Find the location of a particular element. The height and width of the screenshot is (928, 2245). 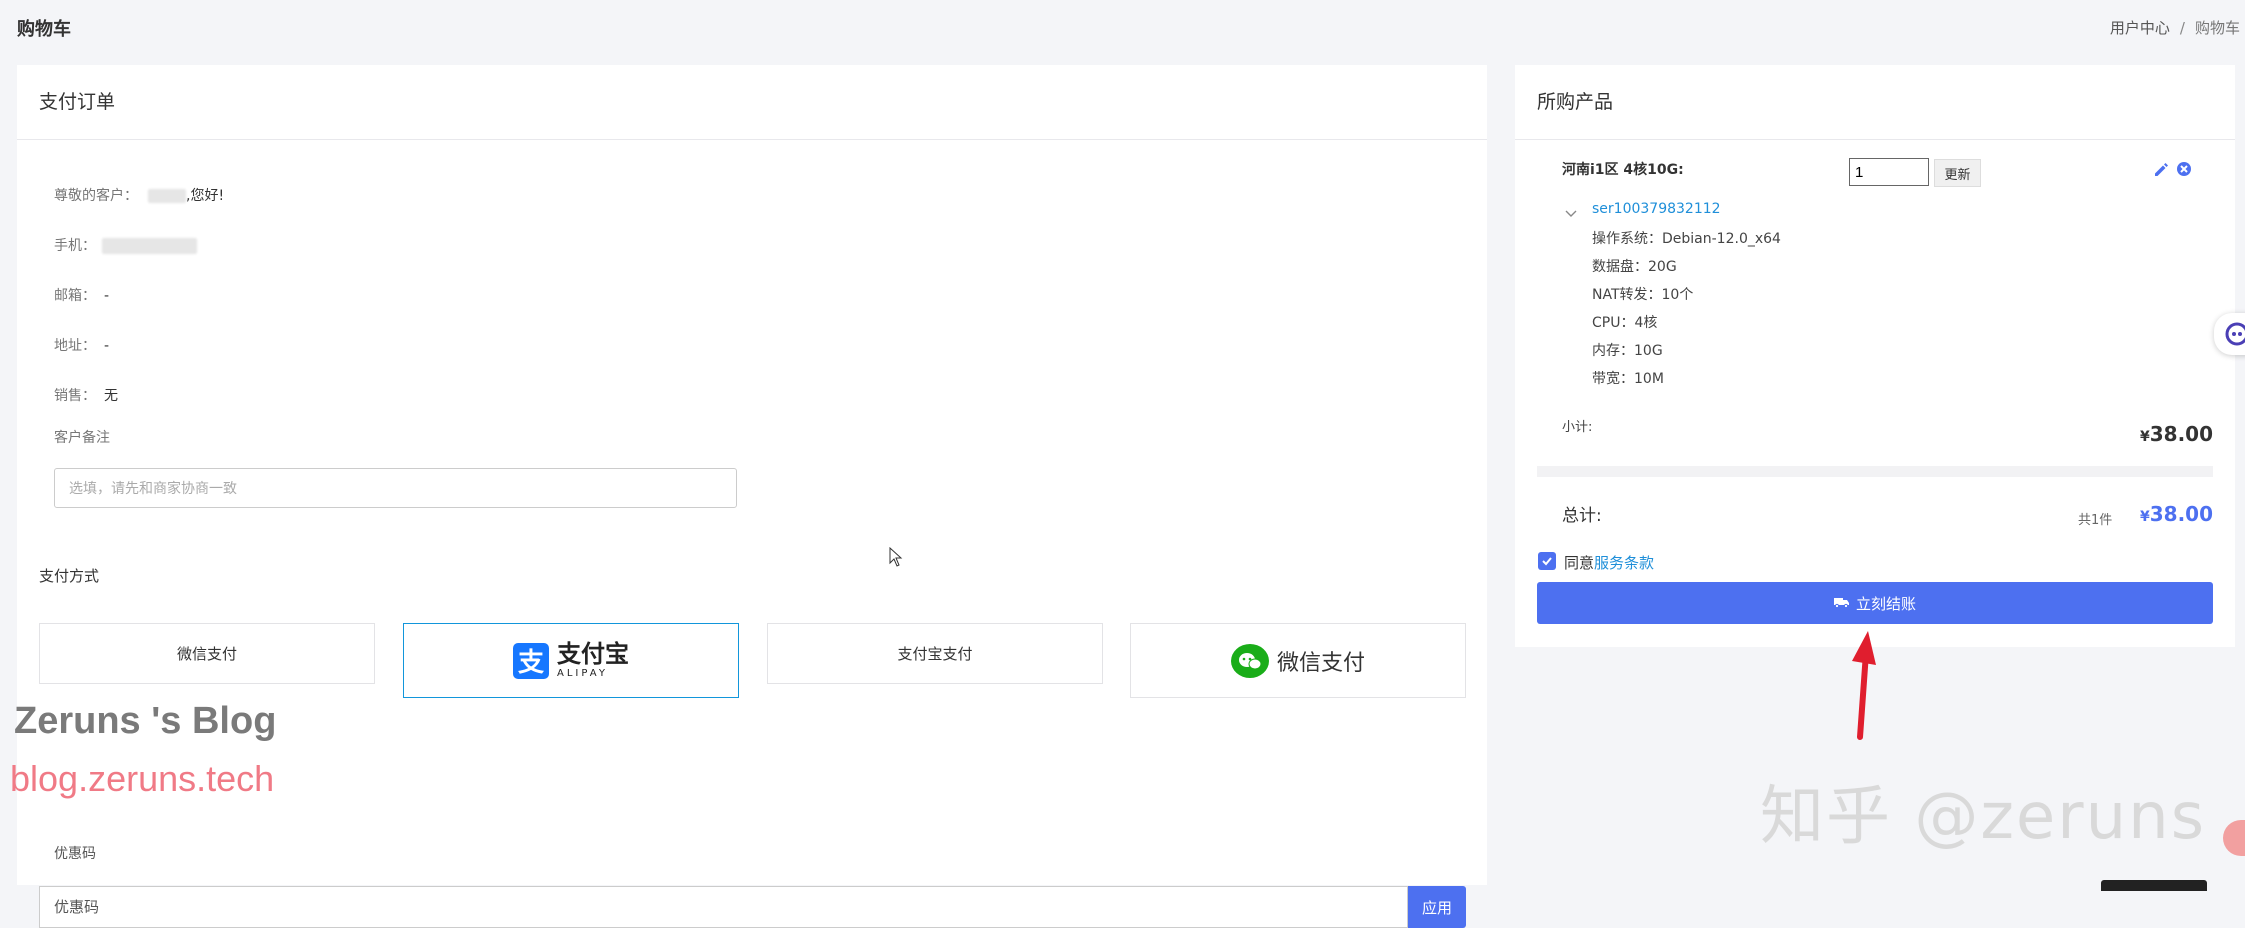

alipay-logo: 支 支付宝 ALIPAY is located at coordinates (571, 660).